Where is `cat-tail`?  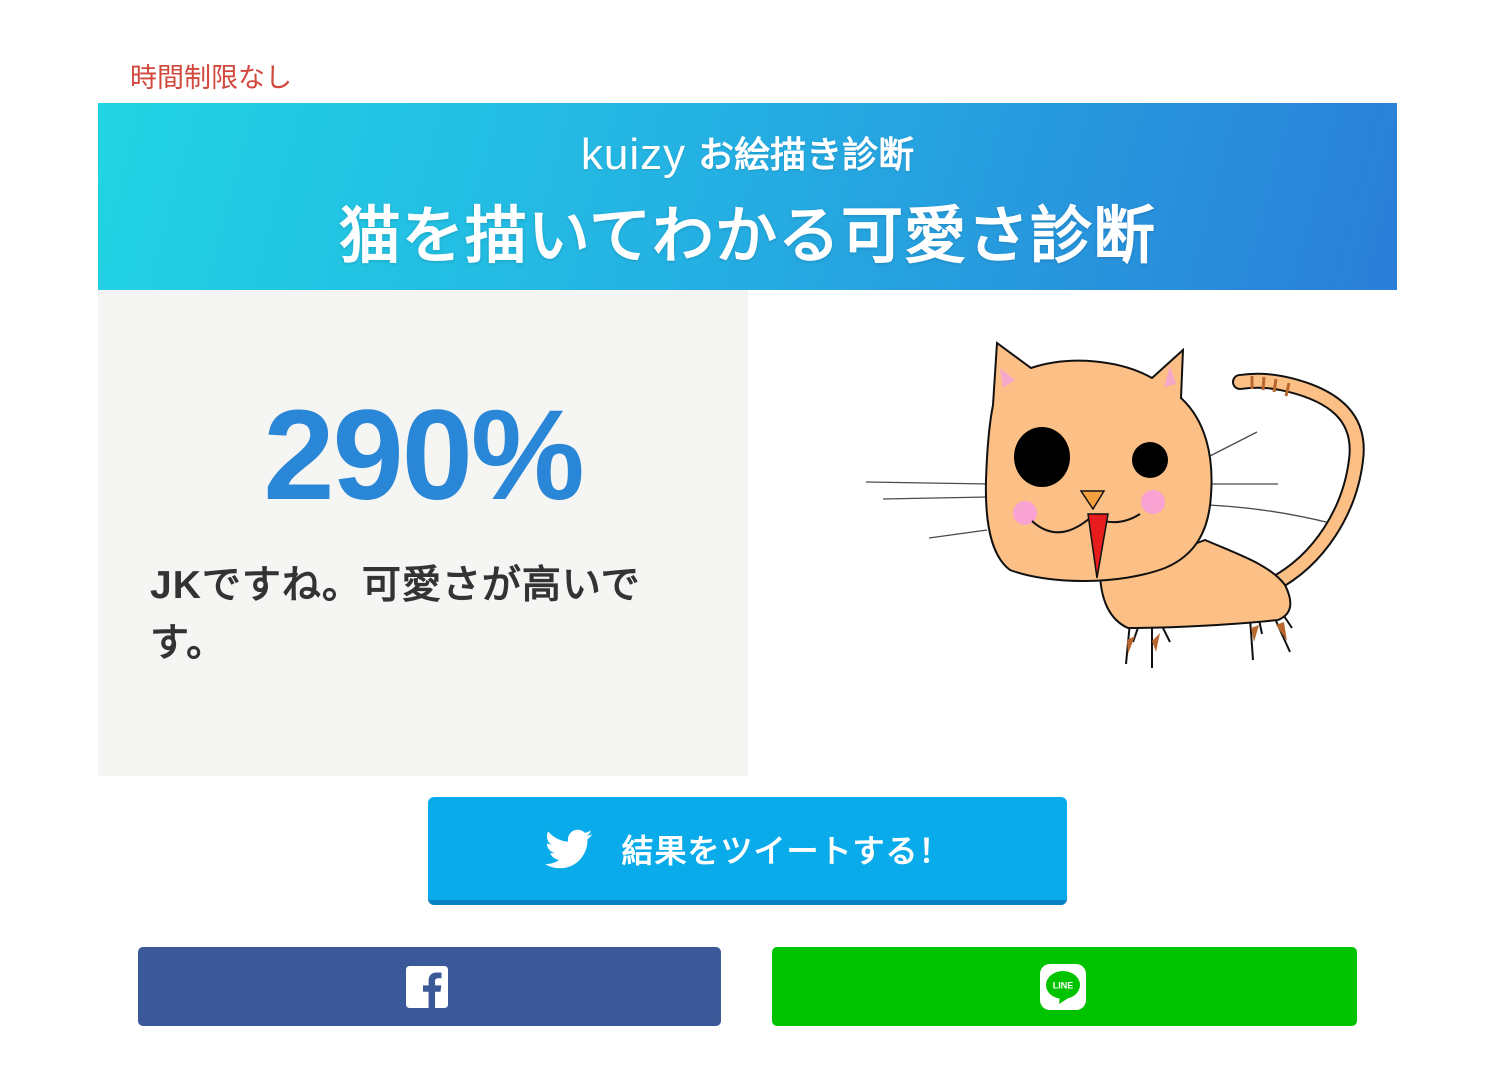
cat-tail is located at coordinates (1298, 482).